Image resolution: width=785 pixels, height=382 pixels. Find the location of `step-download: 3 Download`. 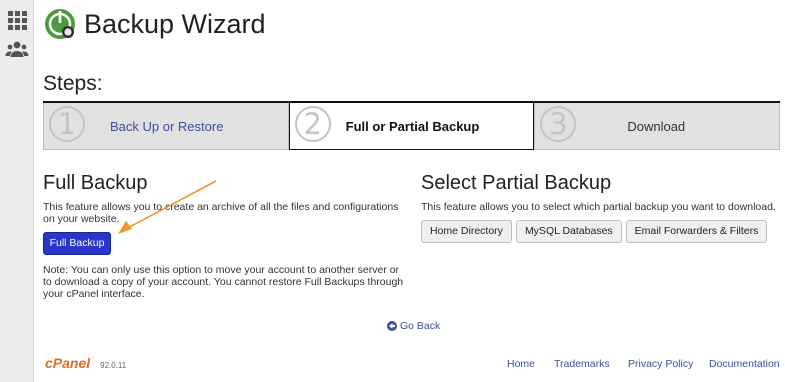

step-download: 3 Download is located at coordinates (657, 126).